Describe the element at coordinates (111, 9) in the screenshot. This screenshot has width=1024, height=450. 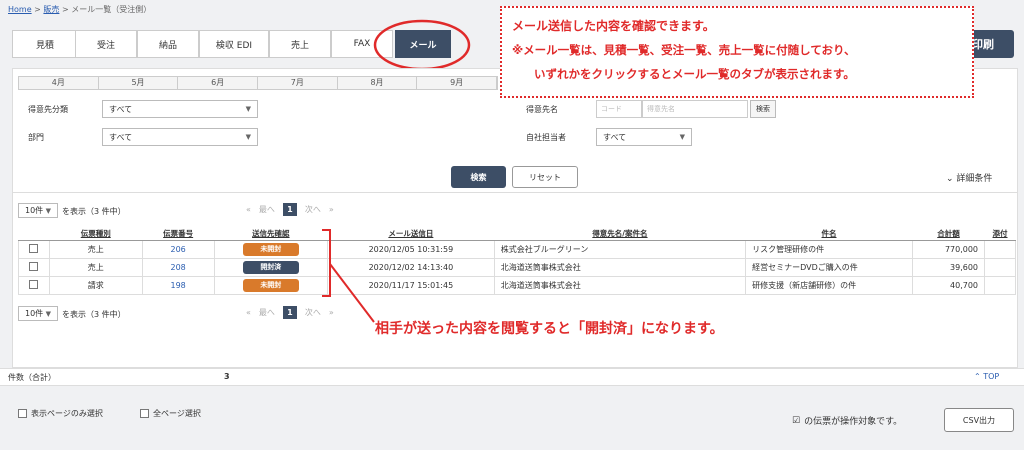
I see `breadcrumb-current: メール一覧（受注側）` at that location.